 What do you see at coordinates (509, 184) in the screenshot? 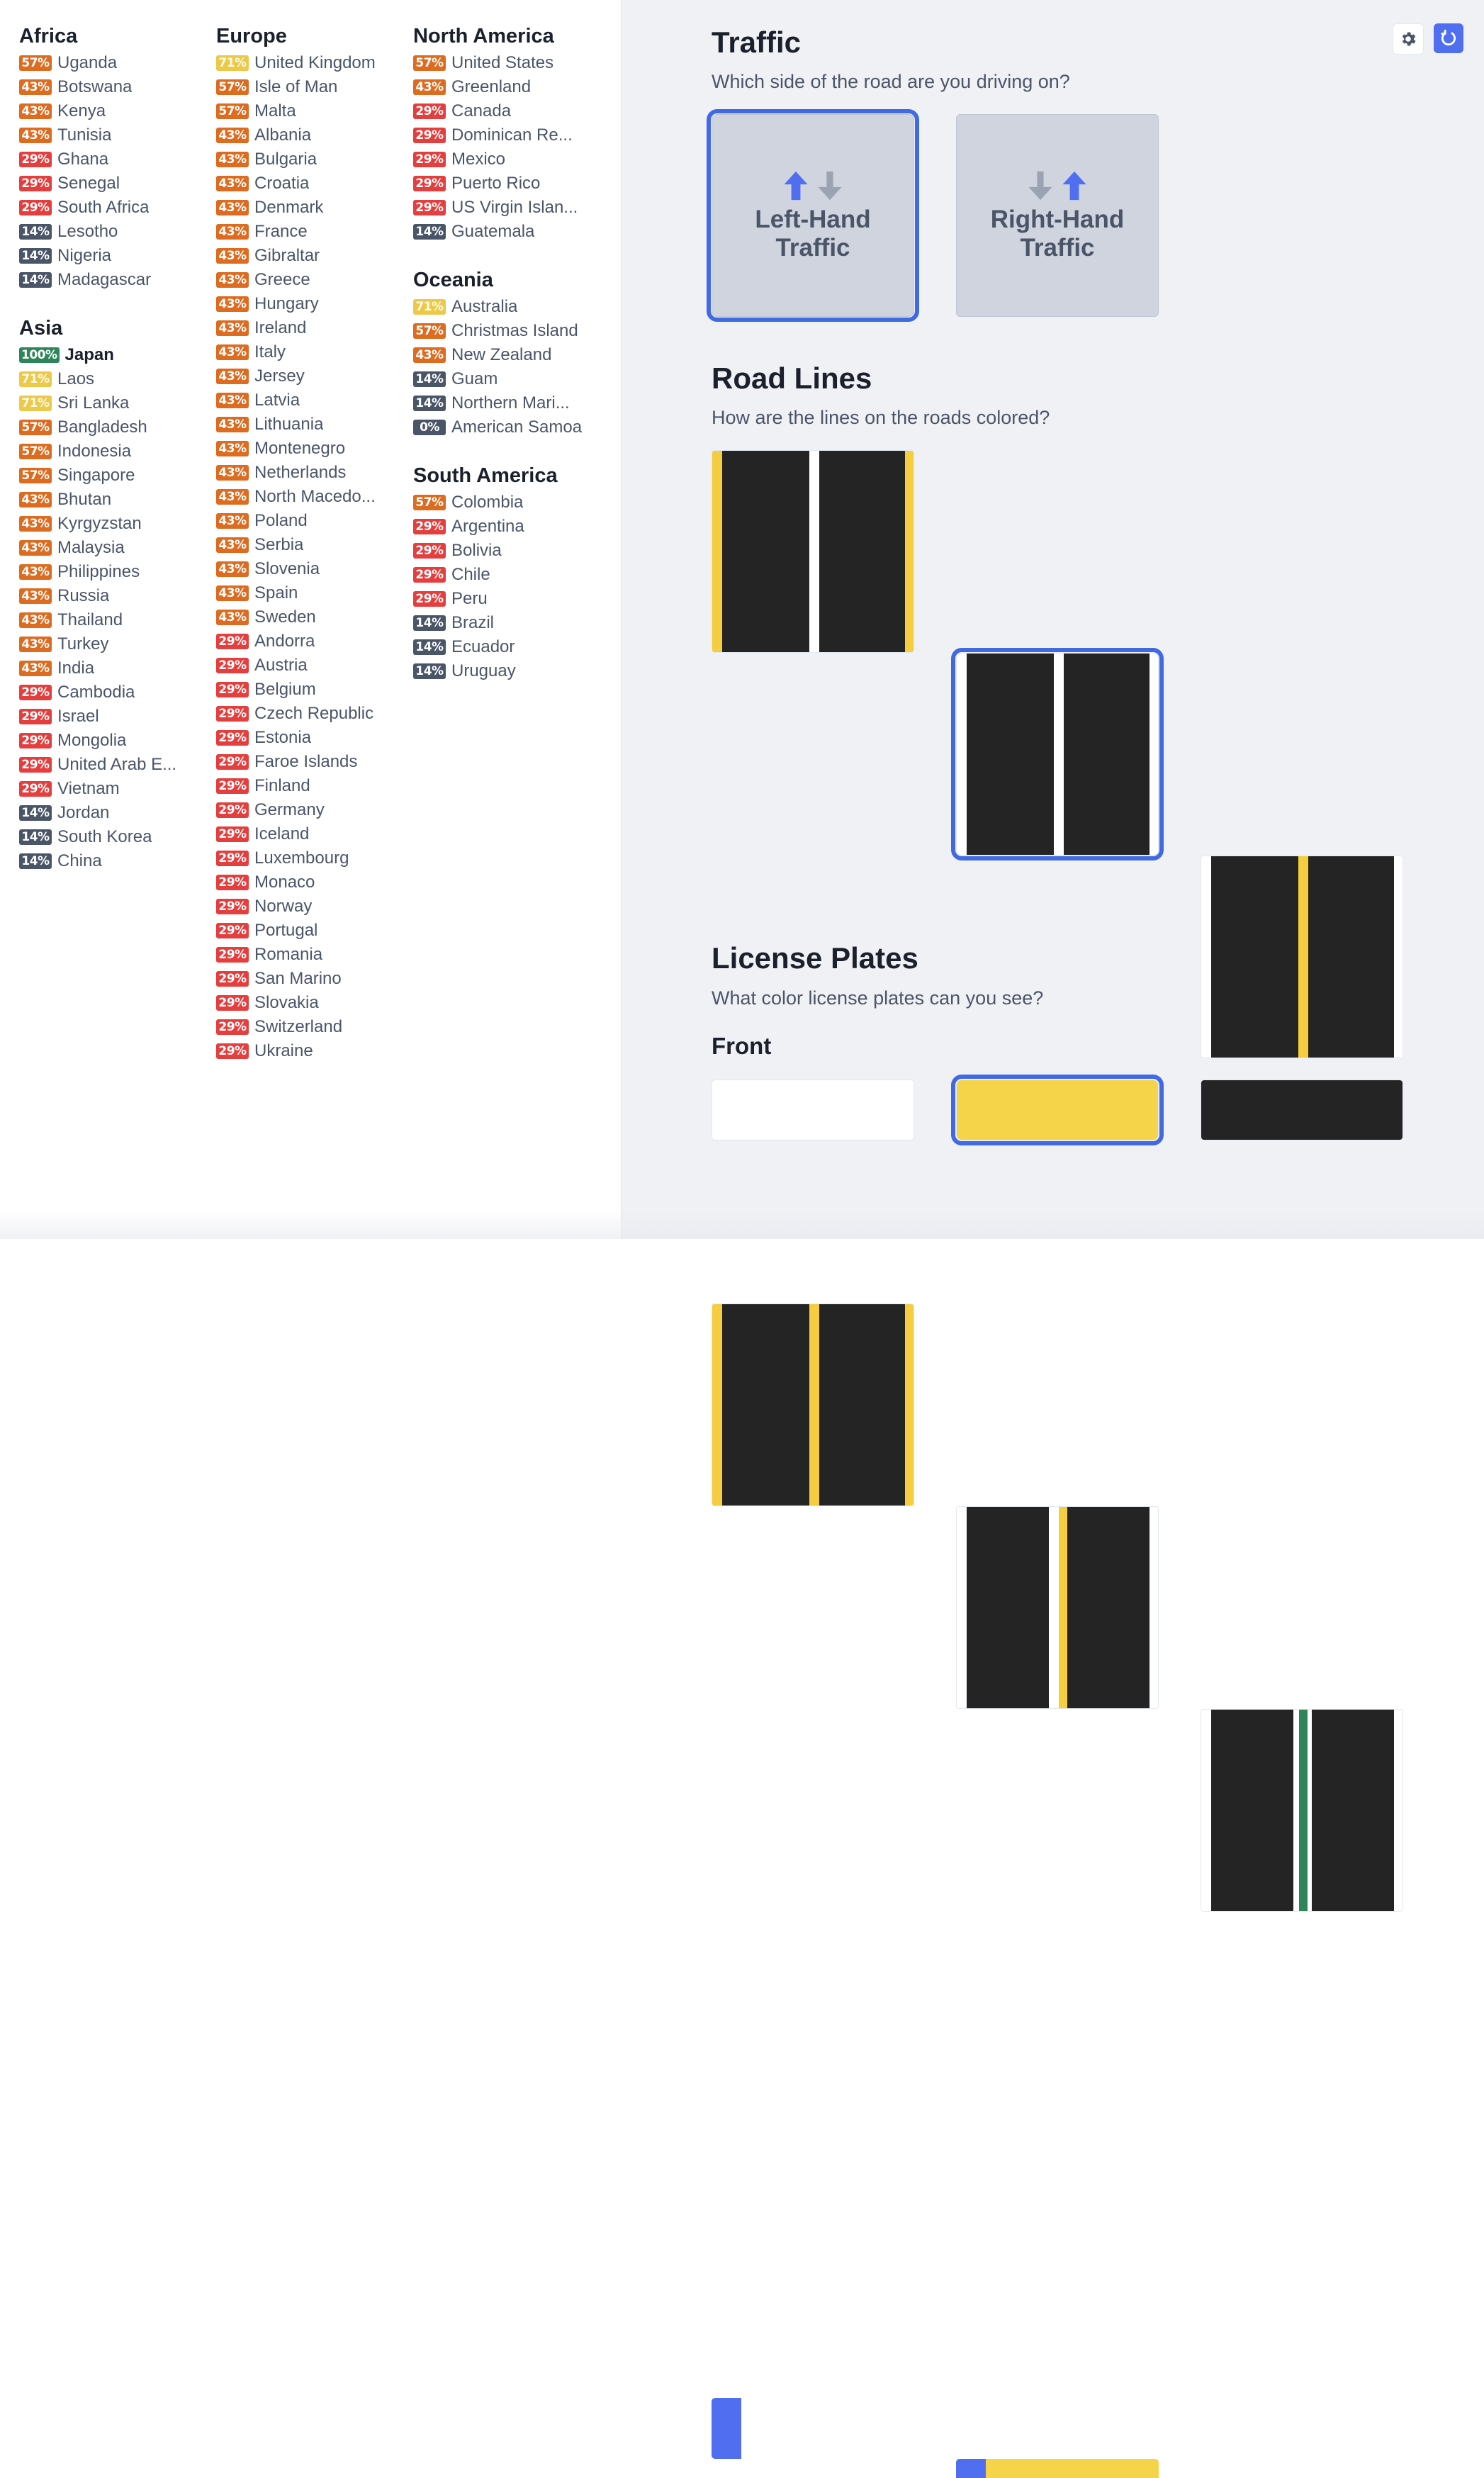
I see `country-result: 29% Puerto Rico` at bounding box center [509, 184].